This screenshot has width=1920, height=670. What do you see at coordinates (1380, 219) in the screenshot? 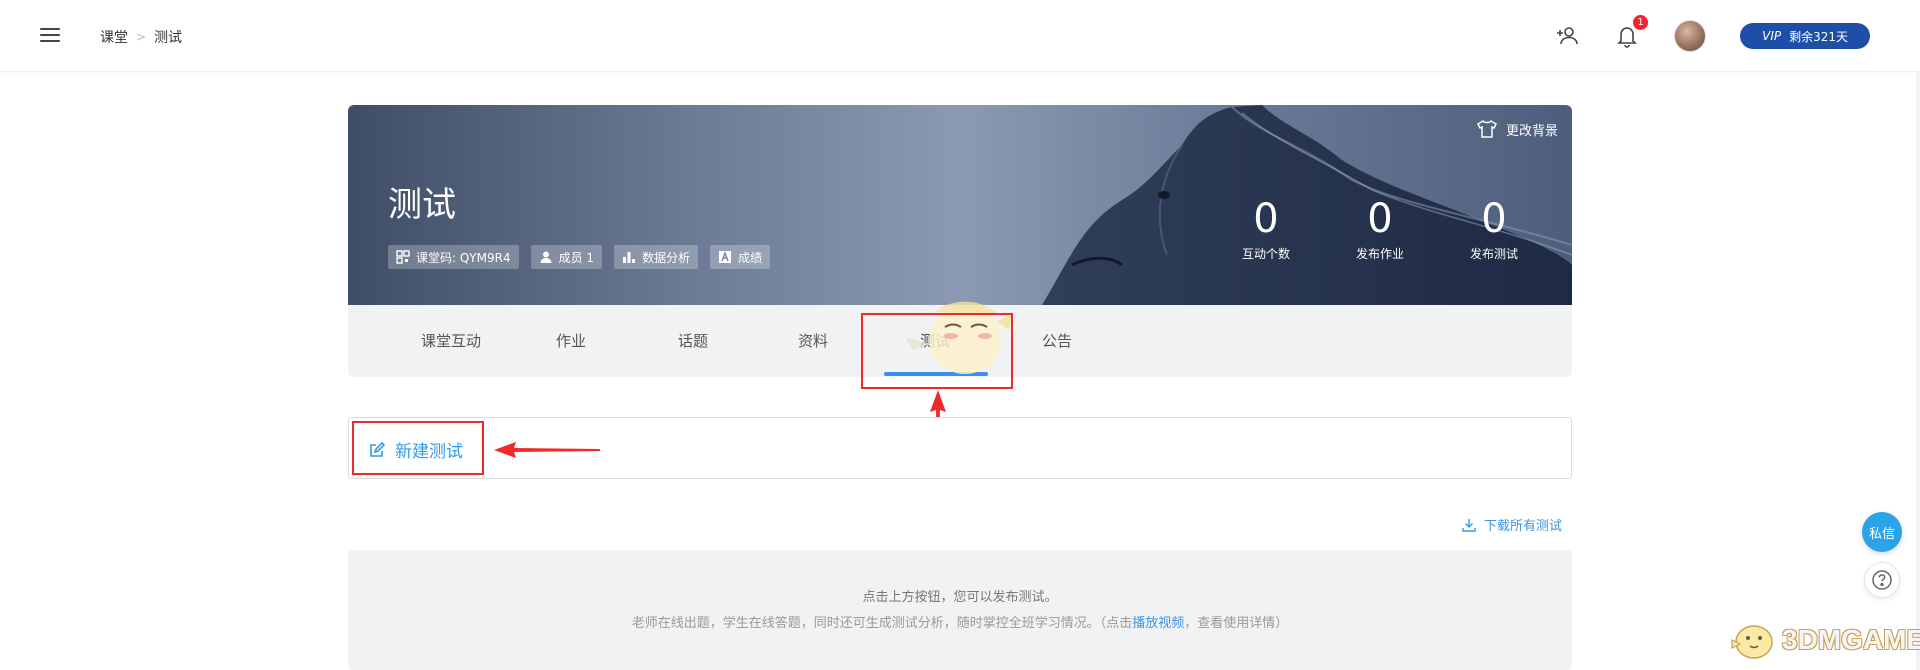
I see `stat-homework-value: 0` at bounding box center [1380, 219].